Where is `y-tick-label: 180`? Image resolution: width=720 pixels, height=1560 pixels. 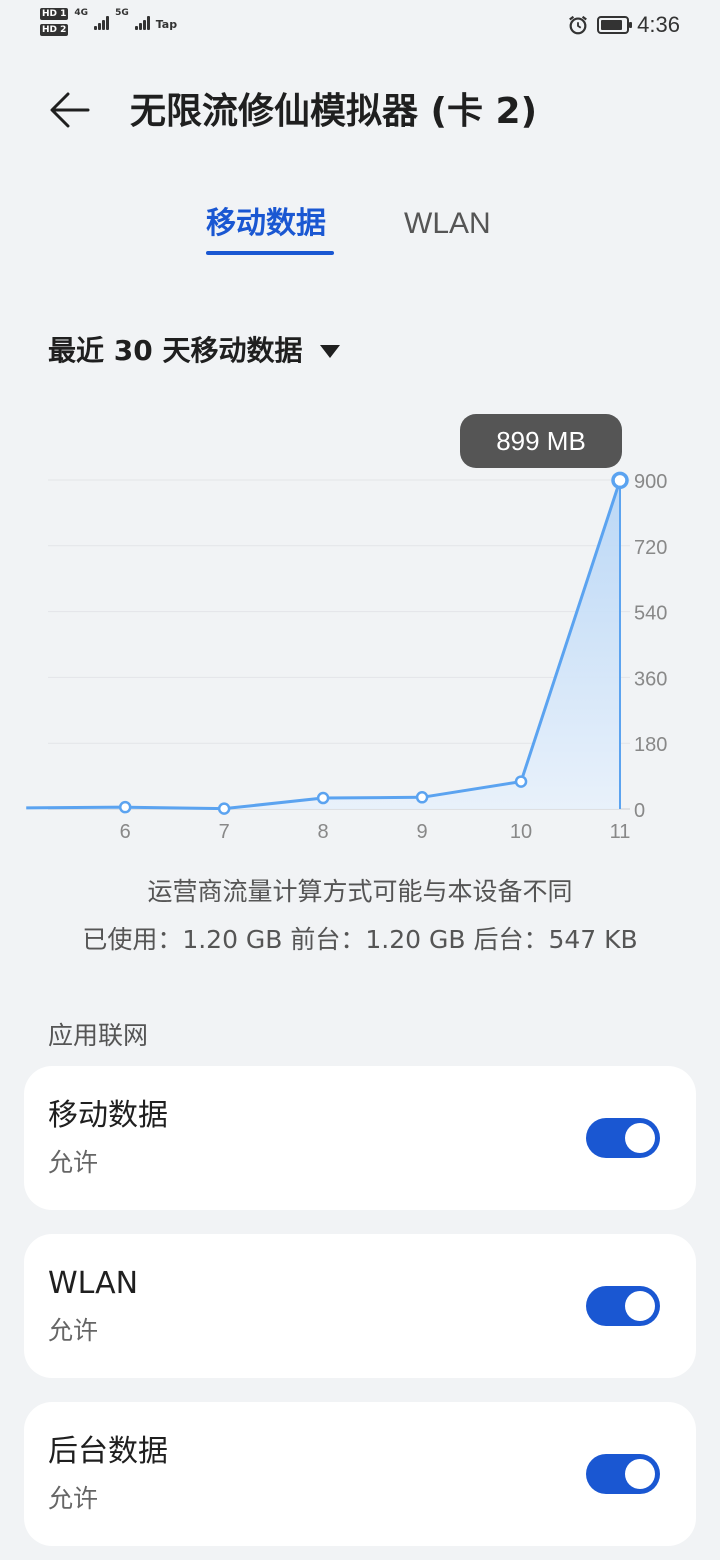 y-tick-label: 180 is located at coordinates (650, 745).